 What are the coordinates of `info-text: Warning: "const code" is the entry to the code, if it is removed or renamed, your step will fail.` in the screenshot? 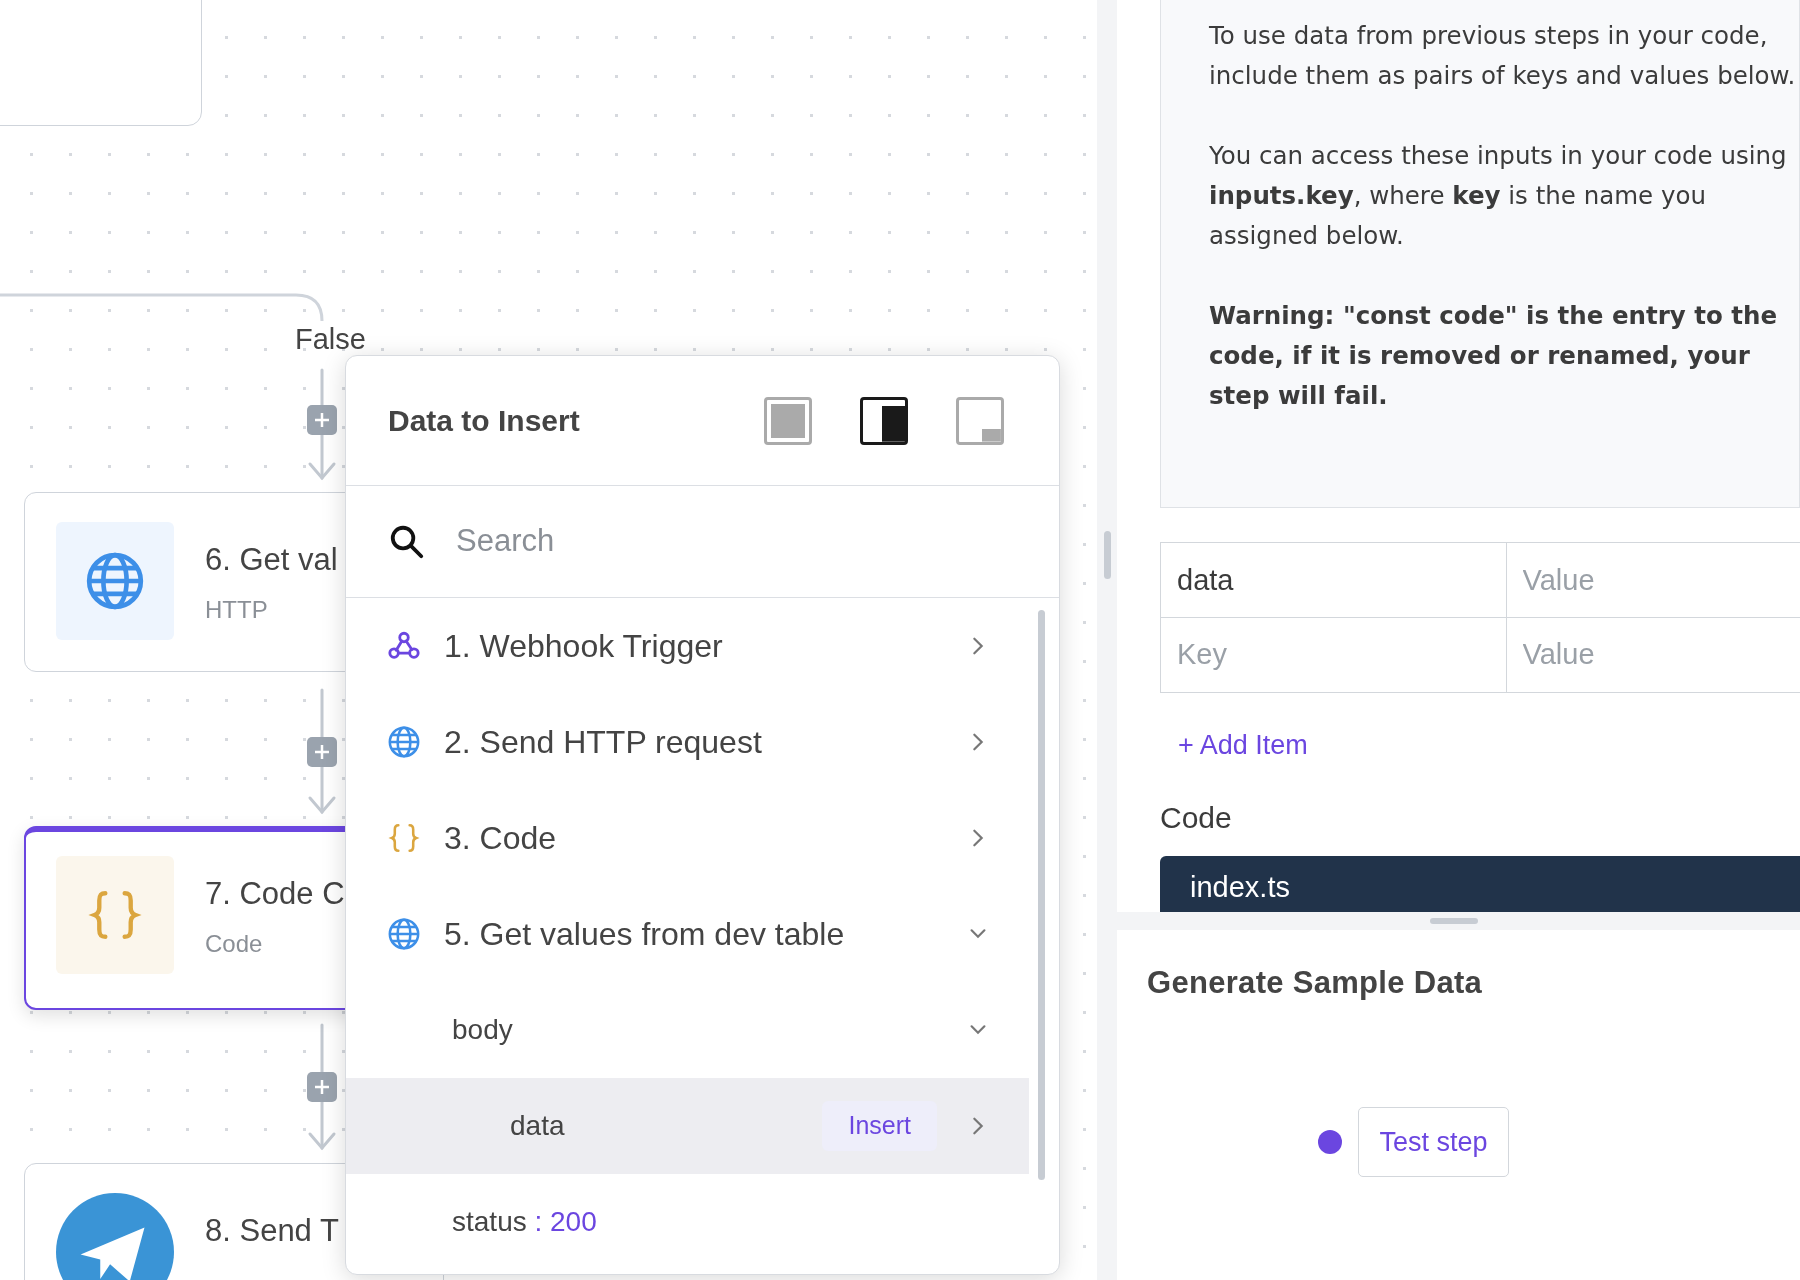 It's located at (1494, 356).